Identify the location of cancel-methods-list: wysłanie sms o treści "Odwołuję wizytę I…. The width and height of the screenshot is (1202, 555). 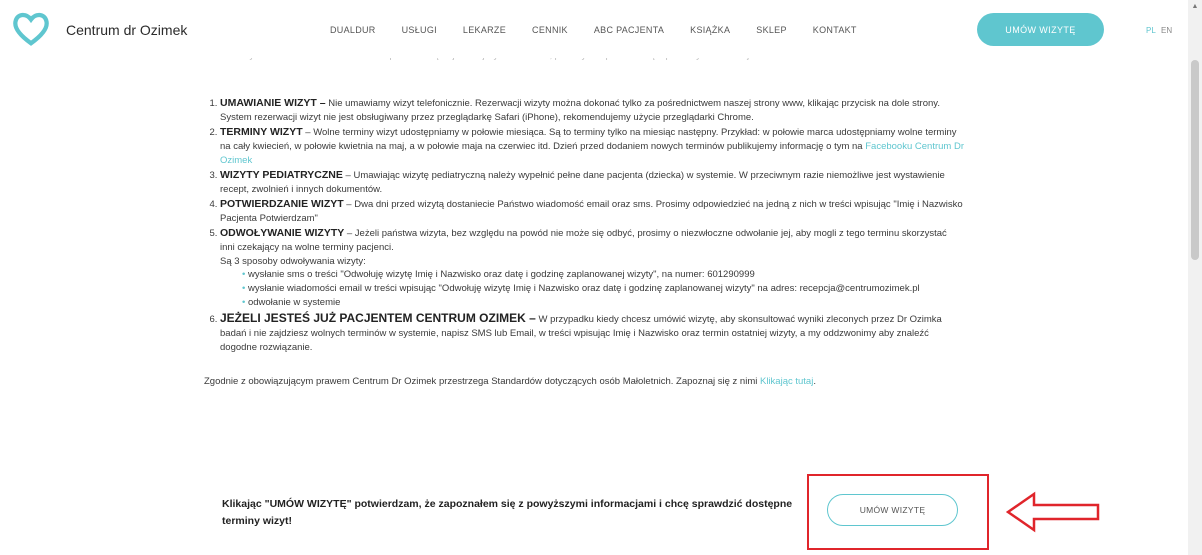
(592, 288).